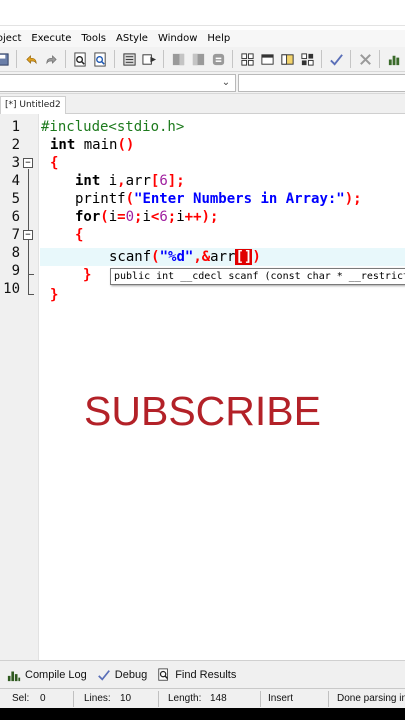  I want to click on code-line-3: {, so click(54, 163).